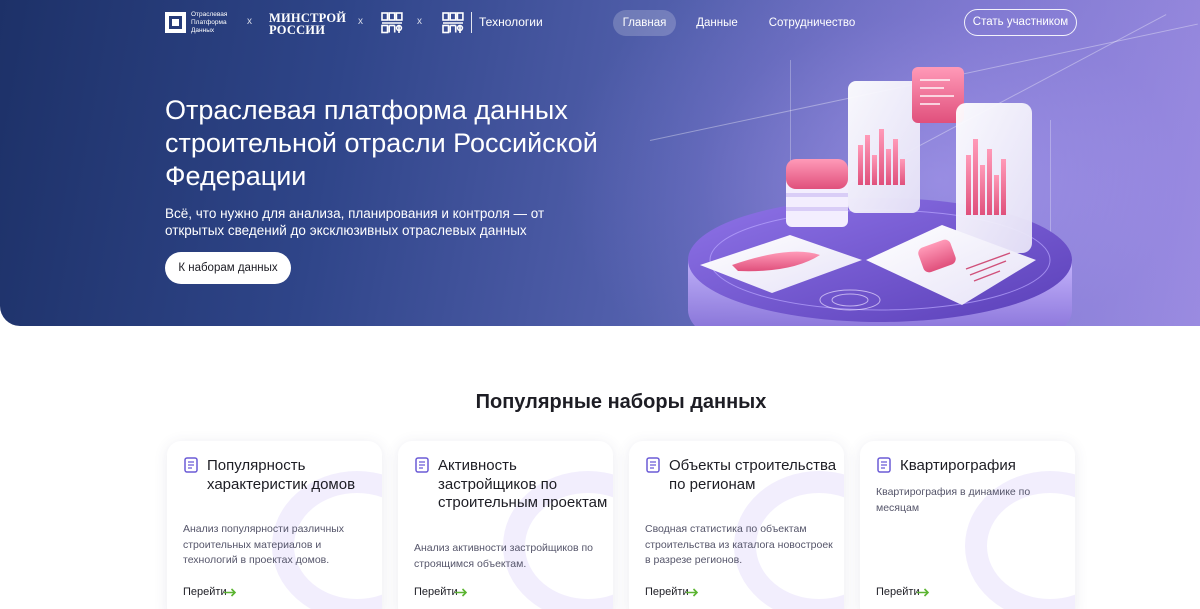 This screenshot has width=1200, height=609. I want to click on nav-home: Главная, so click(644, 23).